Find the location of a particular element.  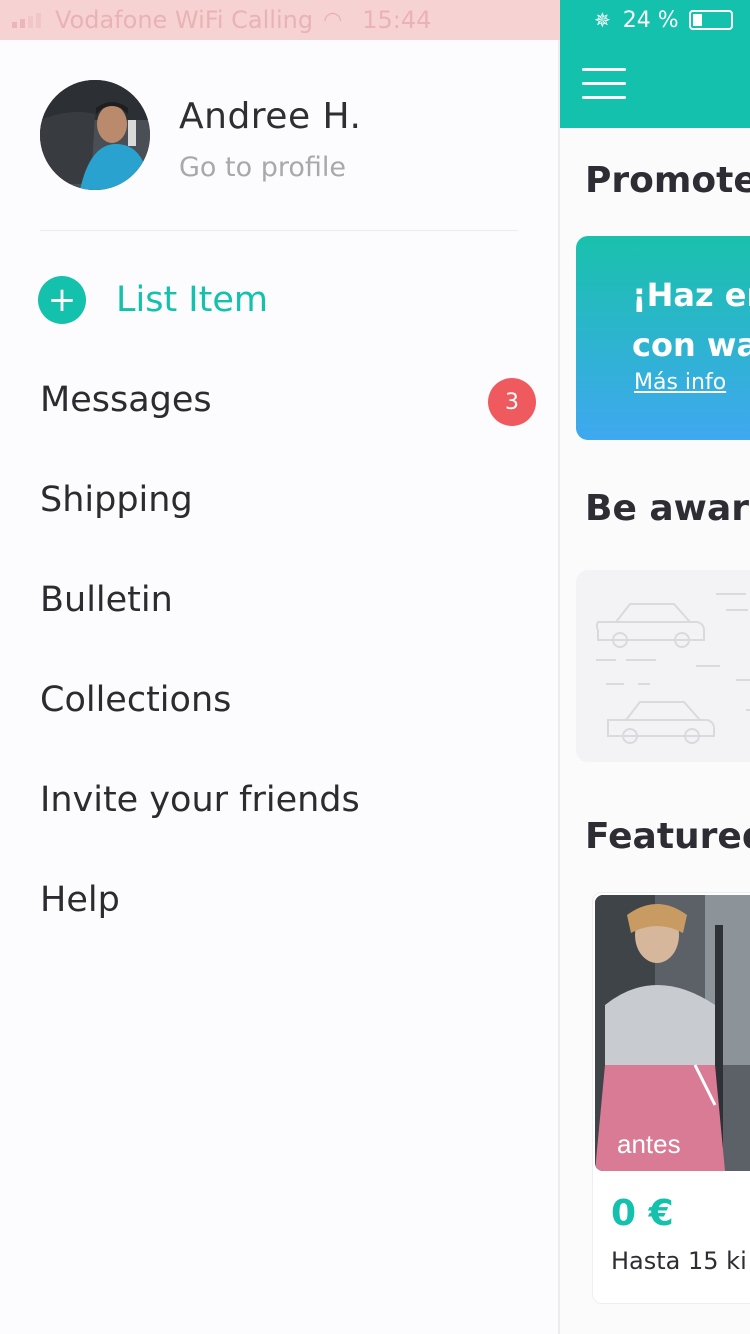

carrier-label: Vodafone WiFi Calling is located at coordinates (184, 20).